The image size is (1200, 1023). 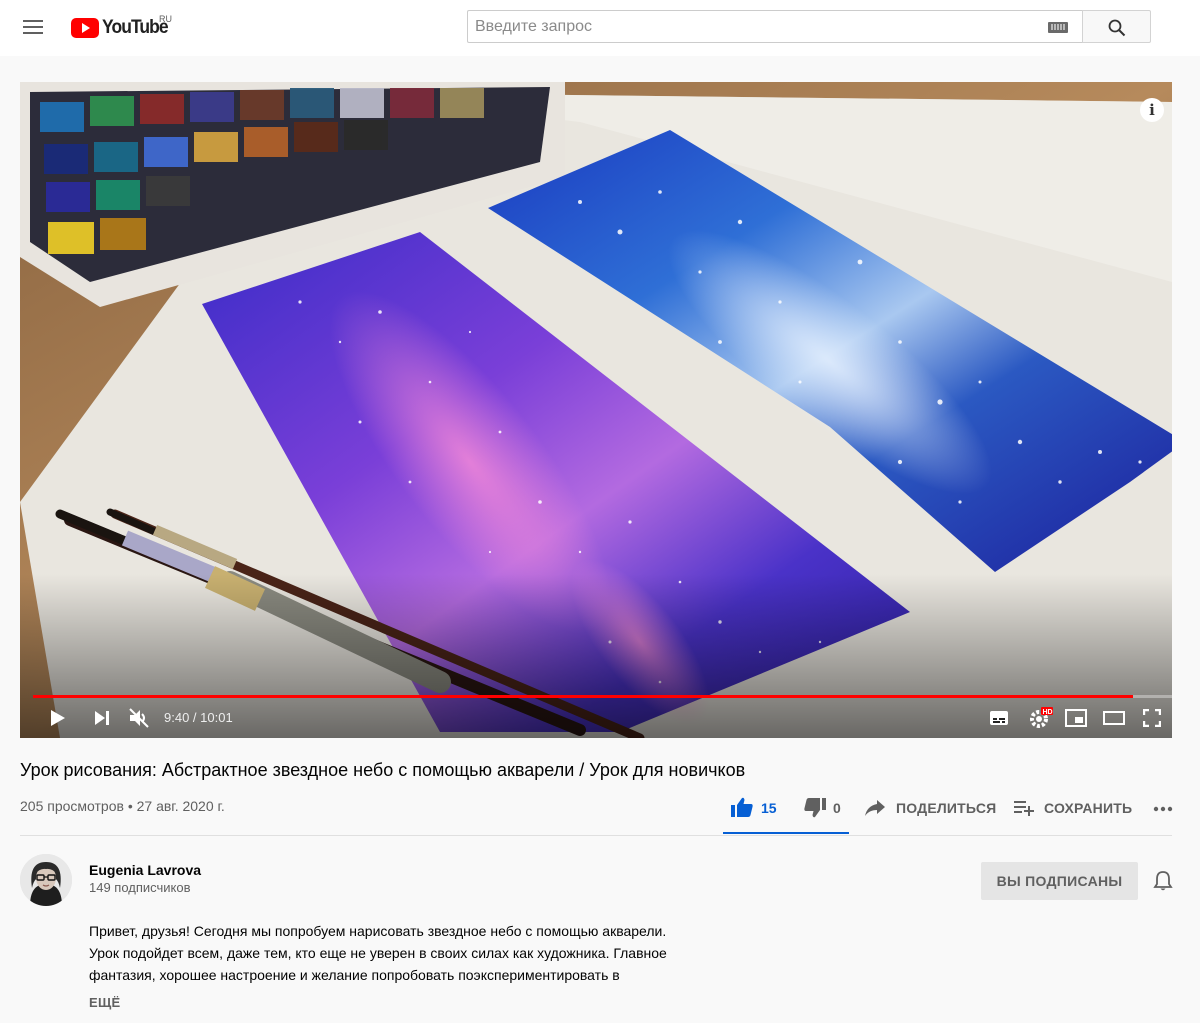 I want to click on view-count: 205 просмотров, so click(x=72, y=806).